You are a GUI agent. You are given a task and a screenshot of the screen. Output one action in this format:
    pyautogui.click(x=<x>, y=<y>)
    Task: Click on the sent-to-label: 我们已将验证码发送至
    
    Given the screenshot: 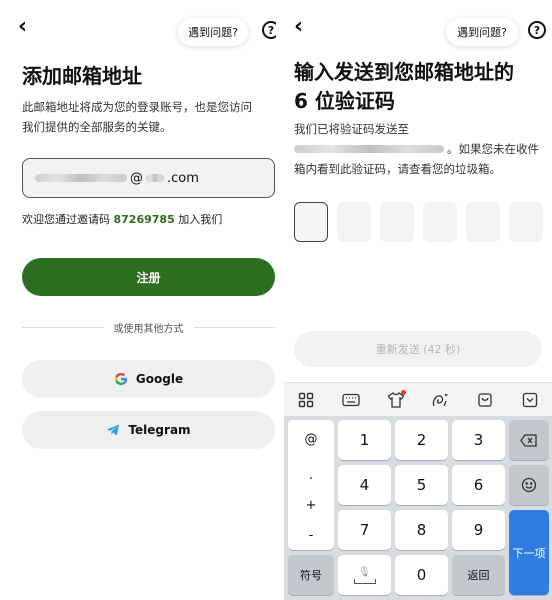 What is the action you would take?
    pyautogui.click(x=351, y=129)
    